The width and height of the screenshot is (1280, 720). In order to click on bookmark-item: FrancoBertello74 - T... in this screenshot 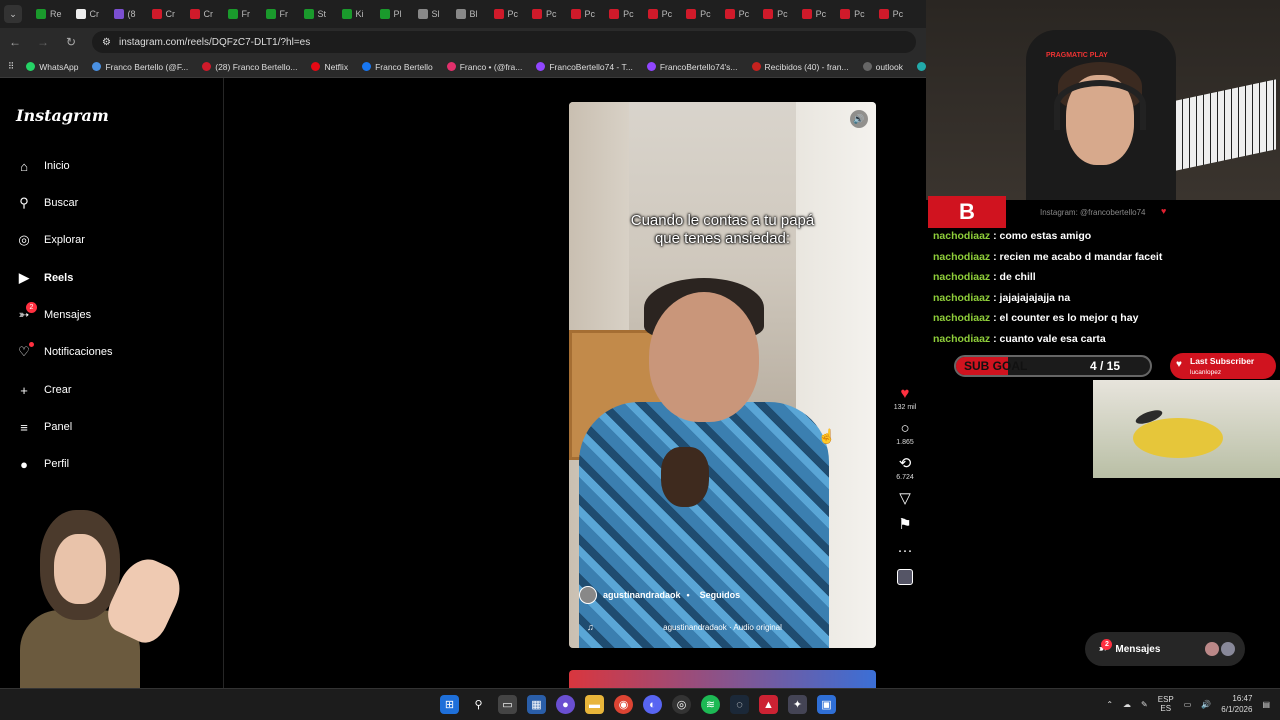, I will do `click(584, 67)`.